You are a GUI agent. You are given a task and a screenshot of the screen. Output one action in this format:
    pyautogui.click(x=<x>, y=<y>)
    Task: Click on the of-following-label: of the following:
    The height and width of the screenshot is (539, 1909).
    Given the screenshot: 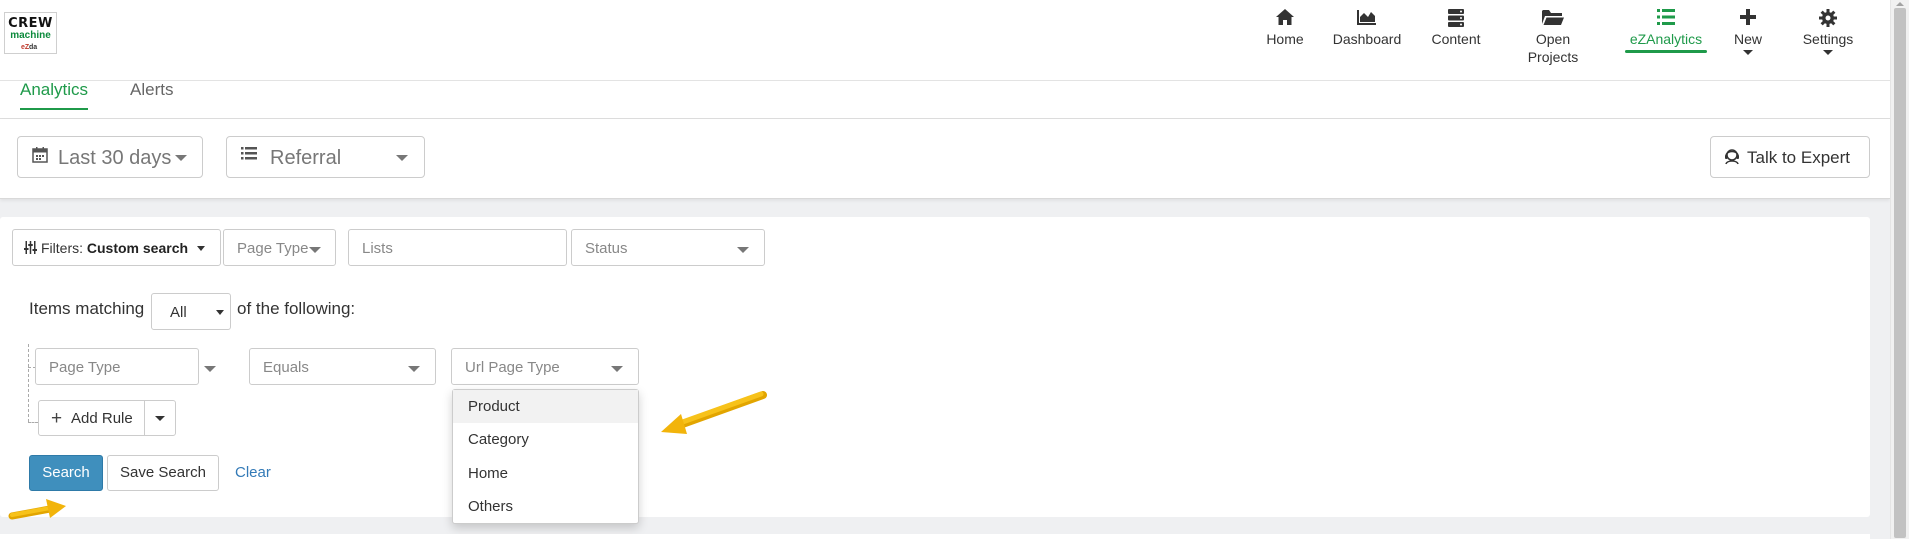 What is the action you would take?
    pyautogui.click(x=296, y=308)
    